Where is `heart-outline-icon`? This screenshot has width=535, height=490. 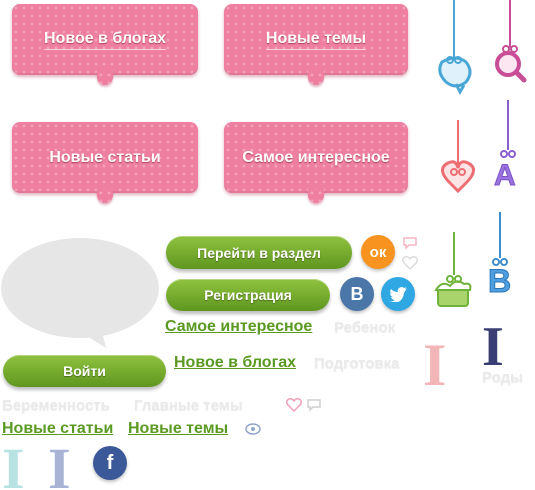 heart-outline-icon is located at coordinates (410, 263).